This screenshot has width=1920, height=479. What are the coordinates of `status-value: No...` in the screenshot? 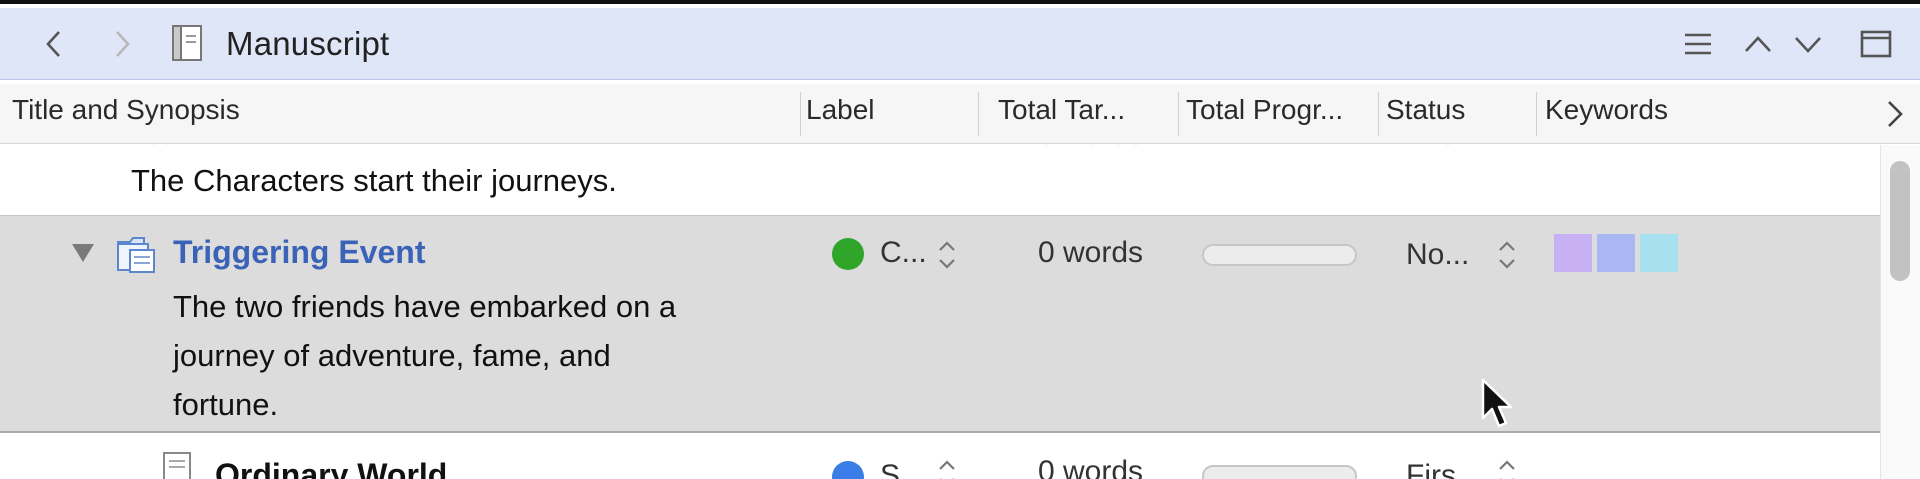 It's located at (1437, 255).